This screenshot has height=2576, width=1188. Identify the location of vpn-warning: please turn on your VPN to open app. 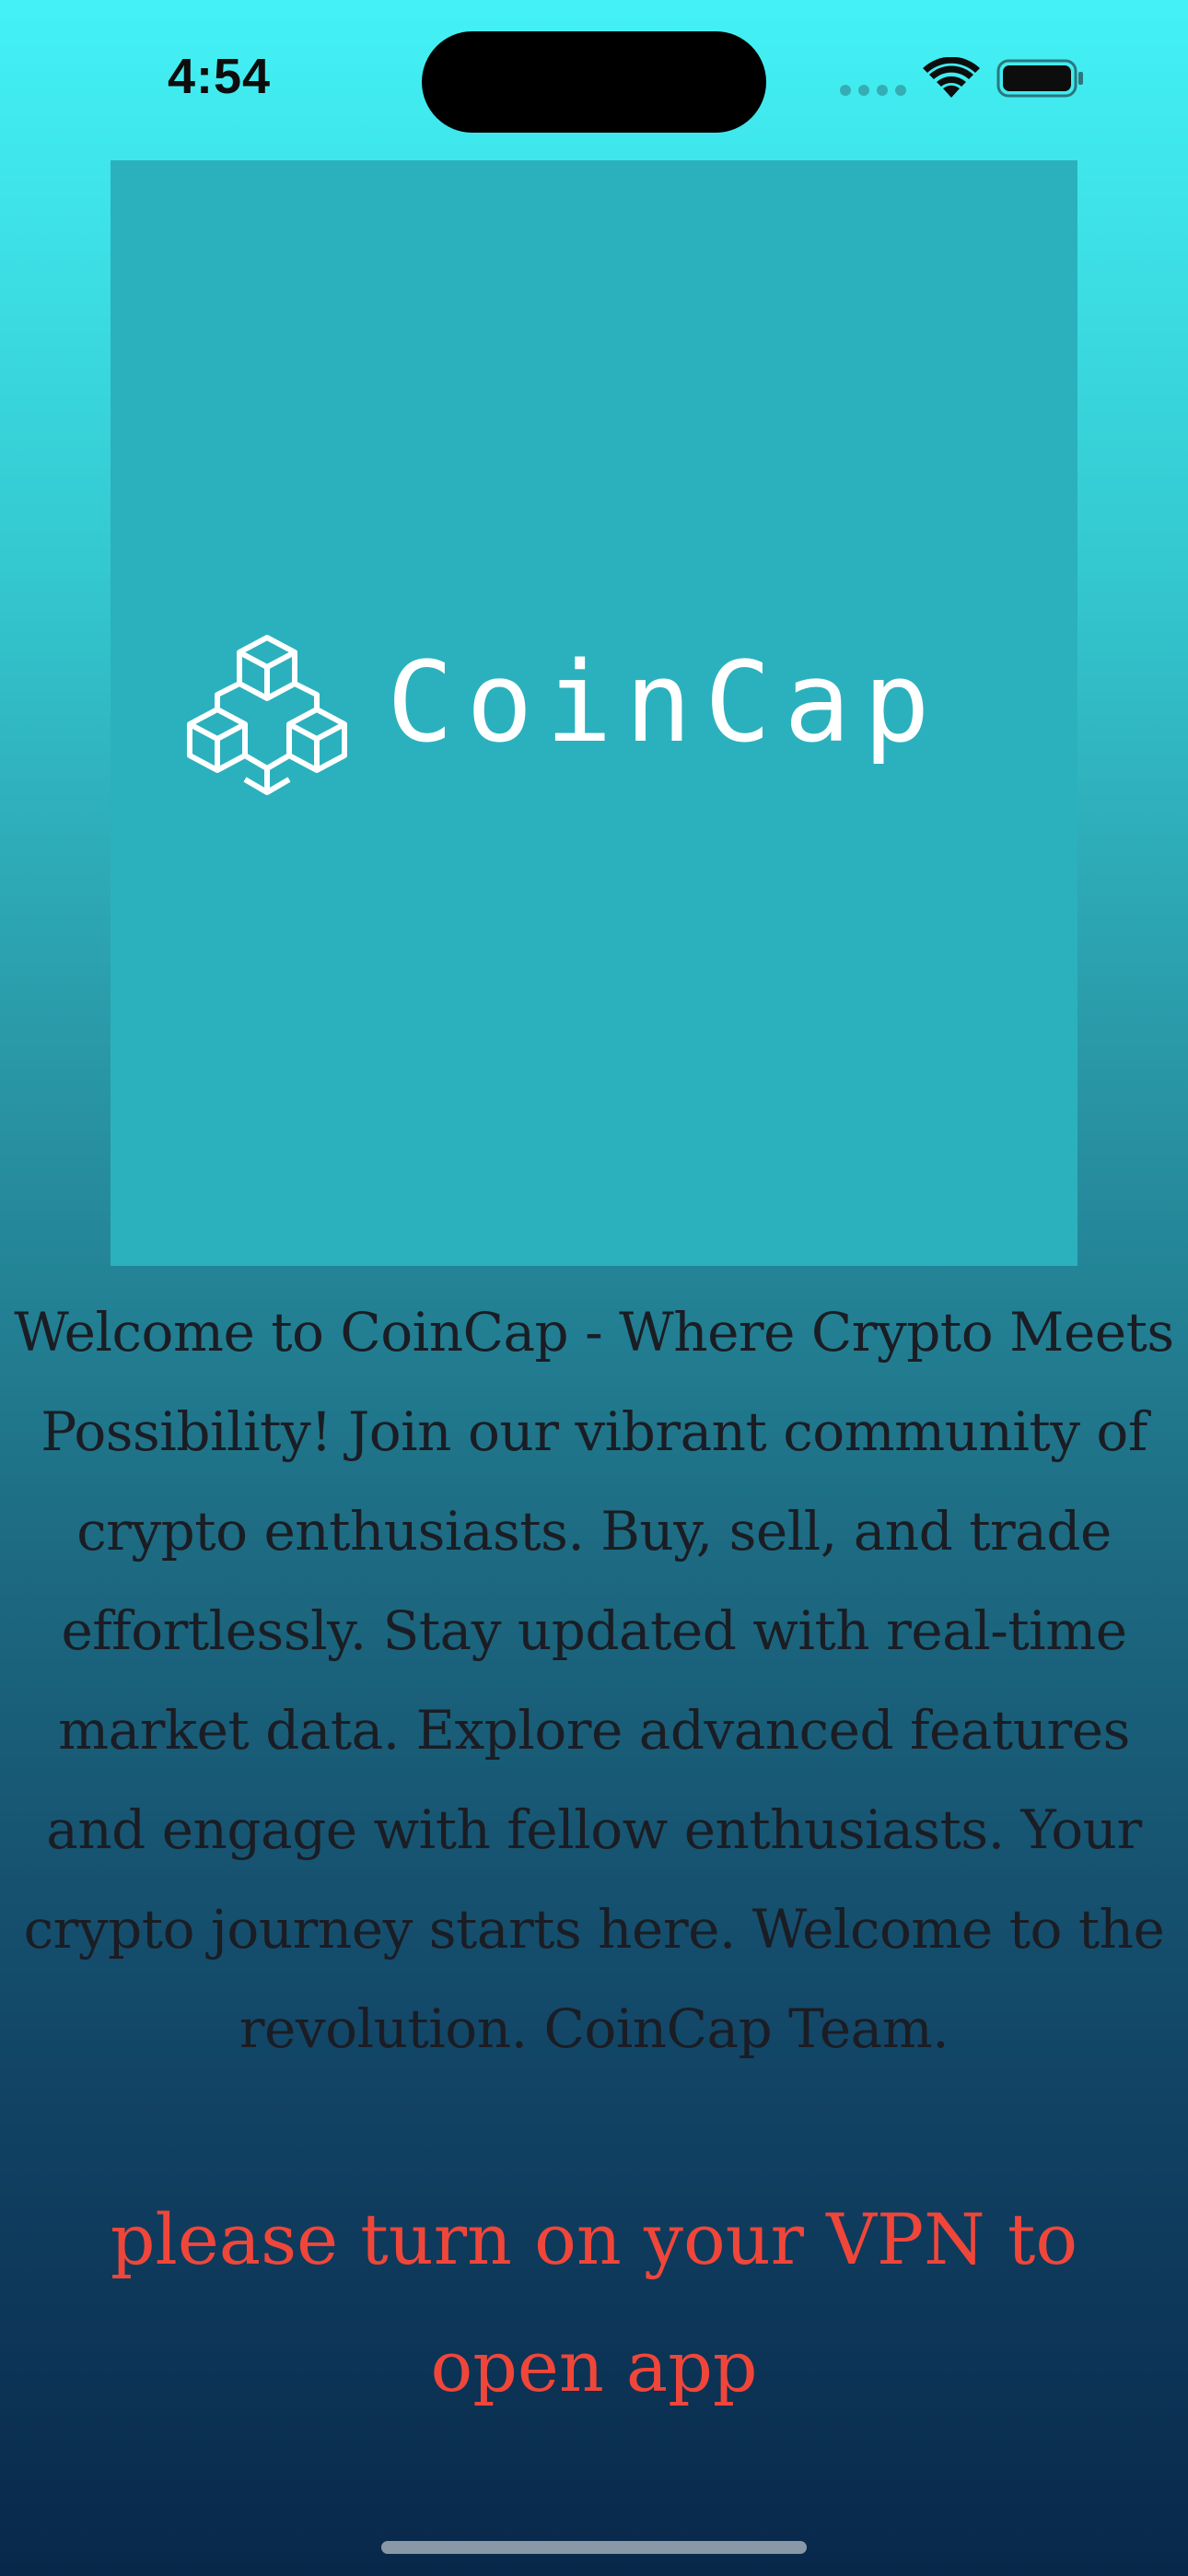
(594, 2302).